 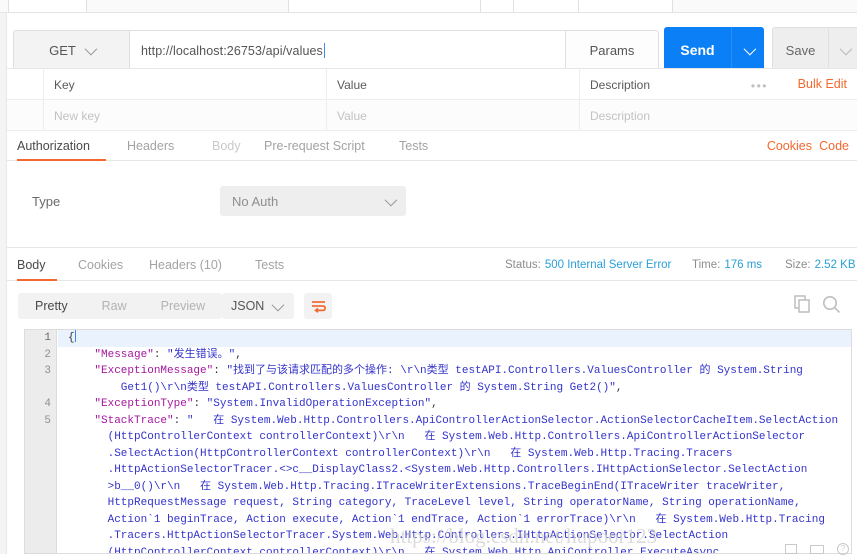 What do you see at coordinates (803, 304) in the screenshot?
I see `copy-button` at bounding box center [803, 304].